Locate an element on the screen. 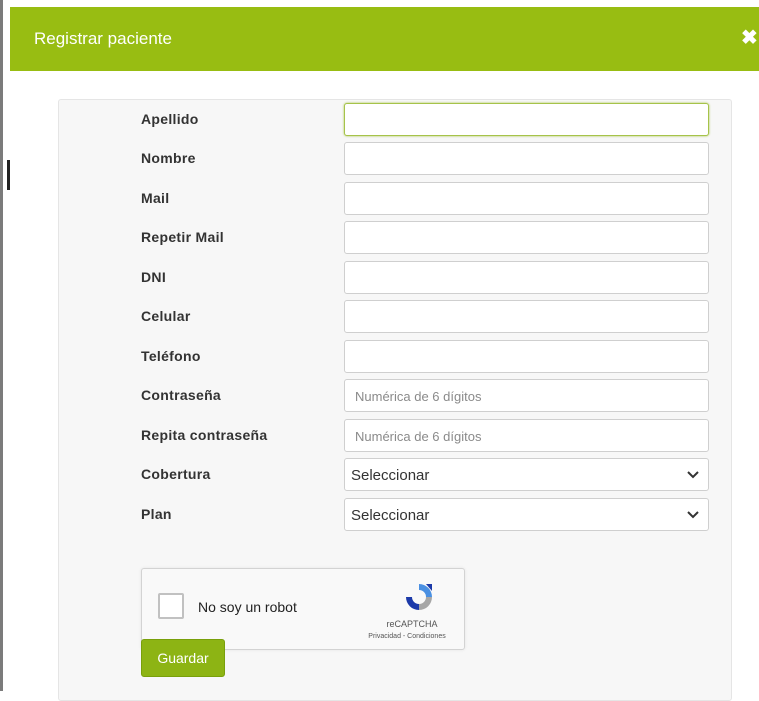 The height and width of the screenshot is (701, 759). field-label: Mail is located at coordinates (155, 198).